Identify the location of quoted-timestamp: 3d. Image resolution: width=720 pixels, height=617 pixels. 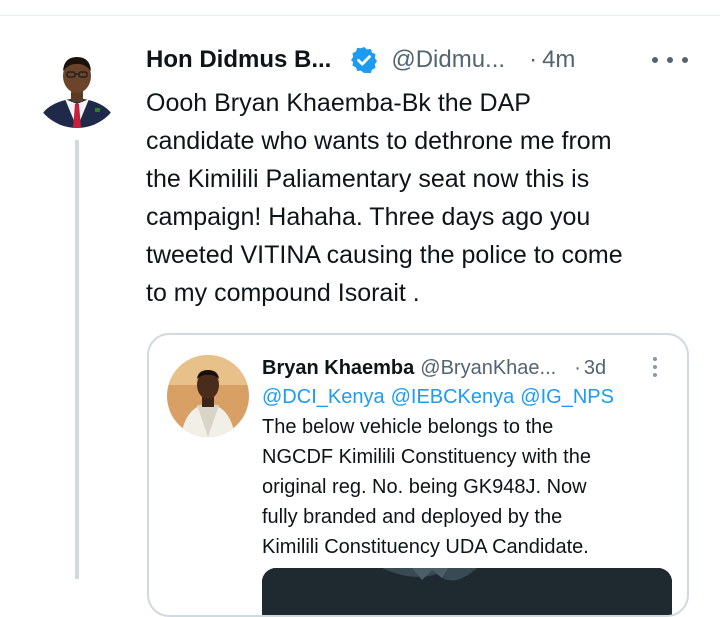
(595, 368).